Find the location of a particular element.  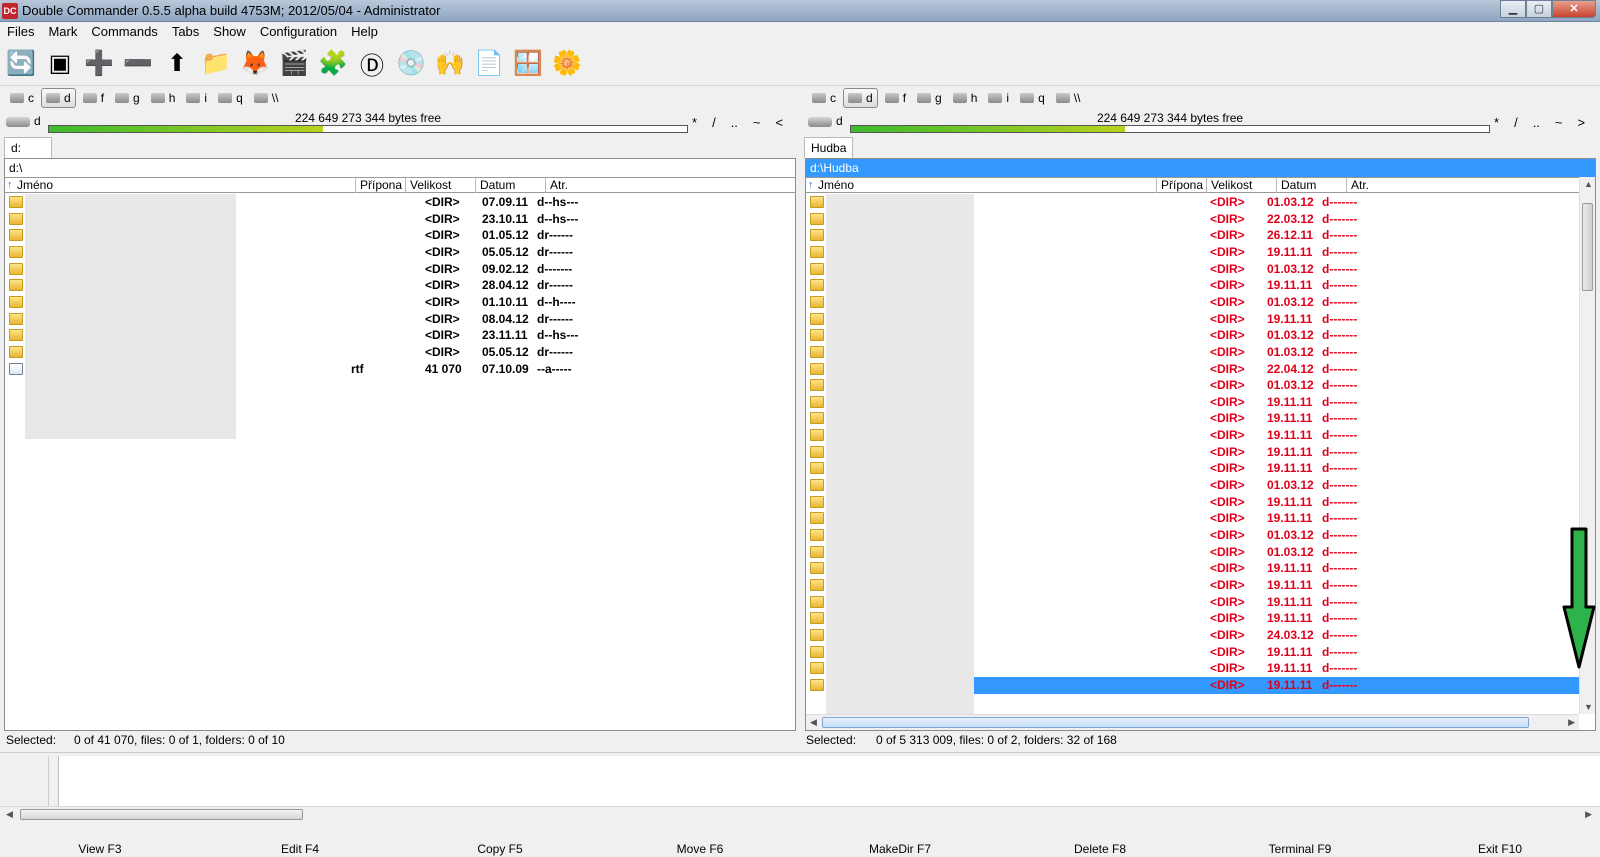

refresh-icon: 🔄 is located at coordinates (21, 63).